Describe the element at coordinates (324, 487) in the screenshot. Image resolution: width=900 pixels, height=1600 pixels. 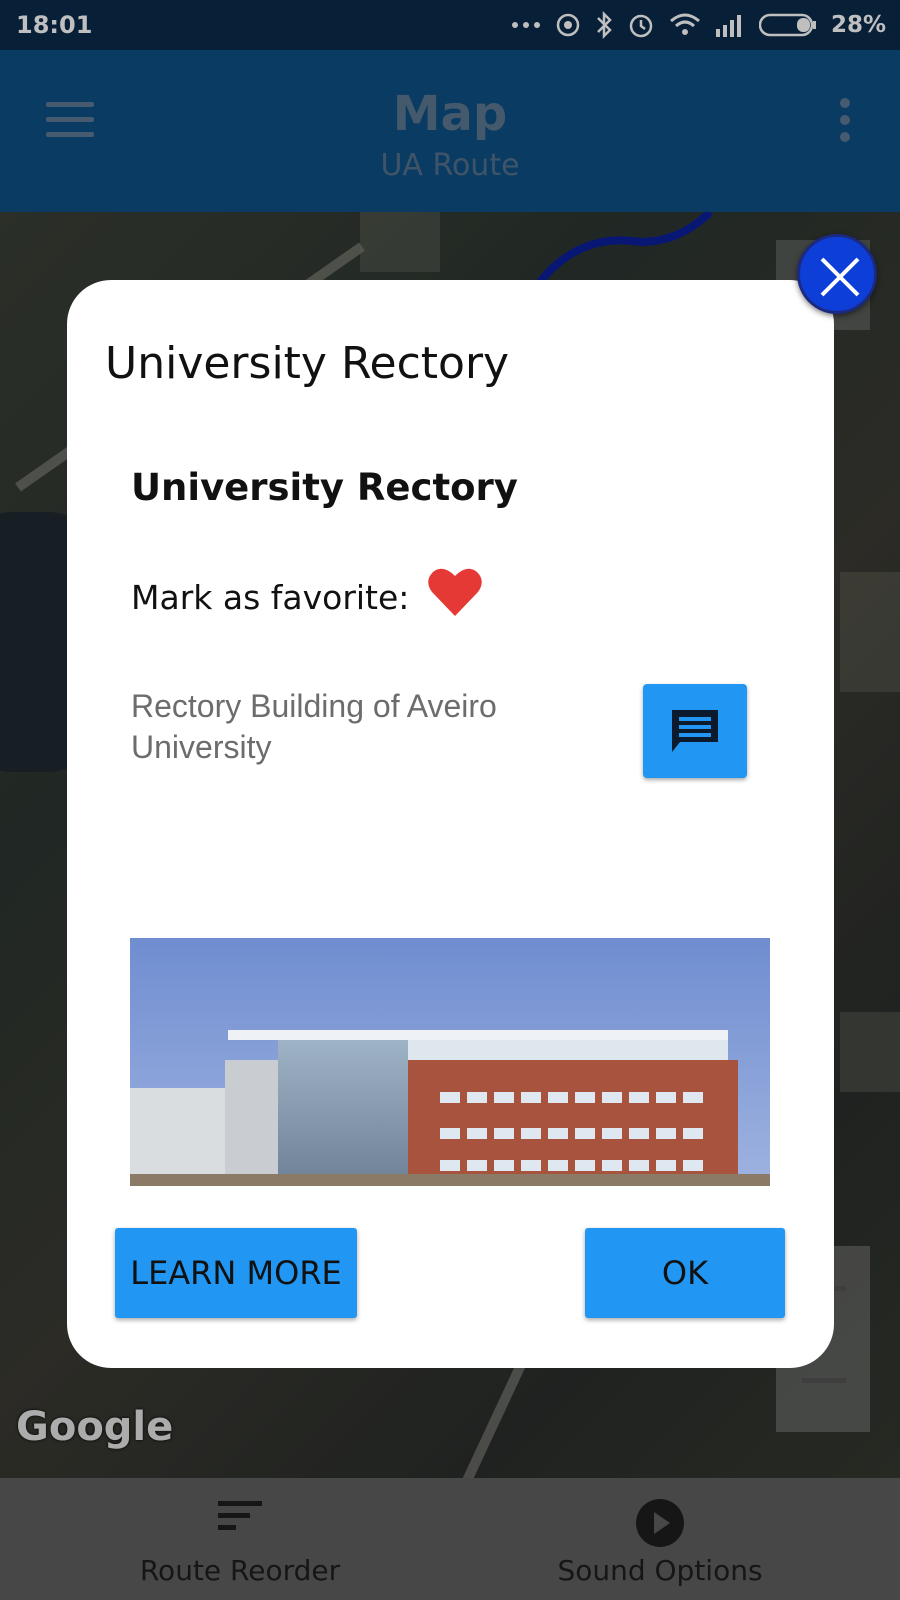
I see `place-name: University Rectory` at that location.